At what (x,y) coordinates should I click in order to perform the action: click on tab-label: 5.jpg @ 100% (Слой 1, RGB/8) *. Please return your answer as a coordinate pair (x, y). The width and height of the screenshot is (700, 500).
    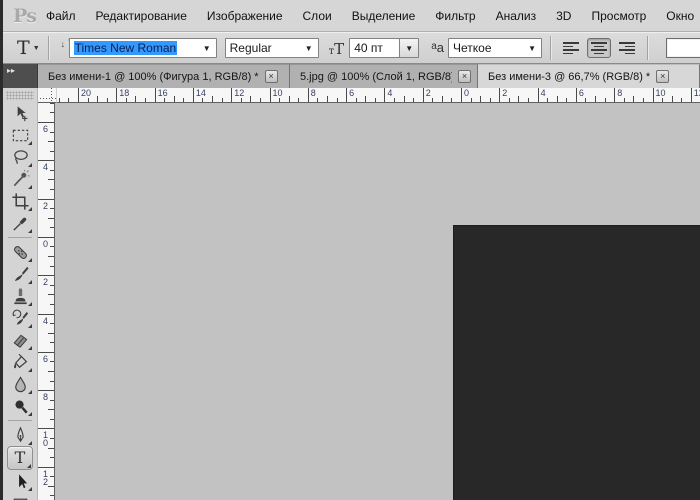
    Looking at the image, I should click on (376, 76).